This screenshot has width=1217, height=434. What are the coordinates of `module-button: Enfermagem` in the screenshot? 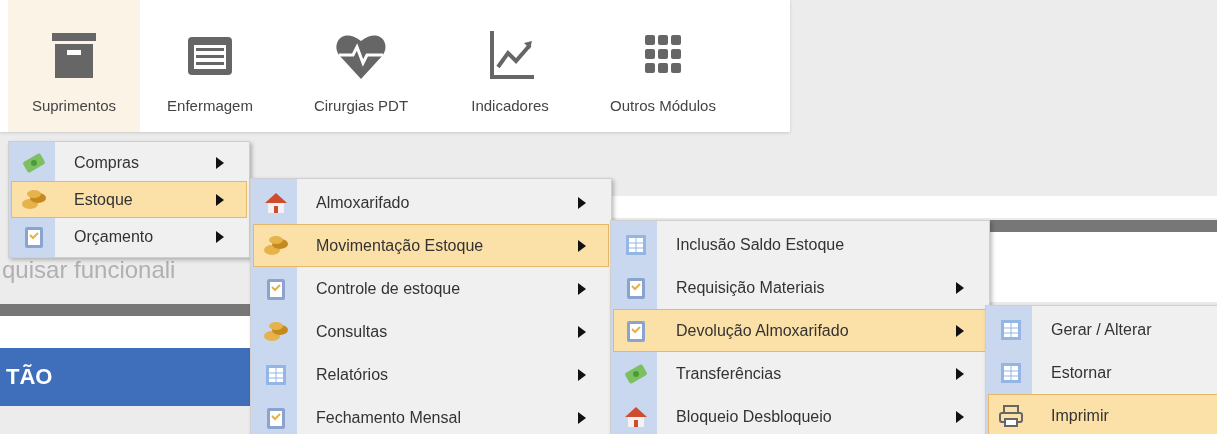 It's located at (210, 66).